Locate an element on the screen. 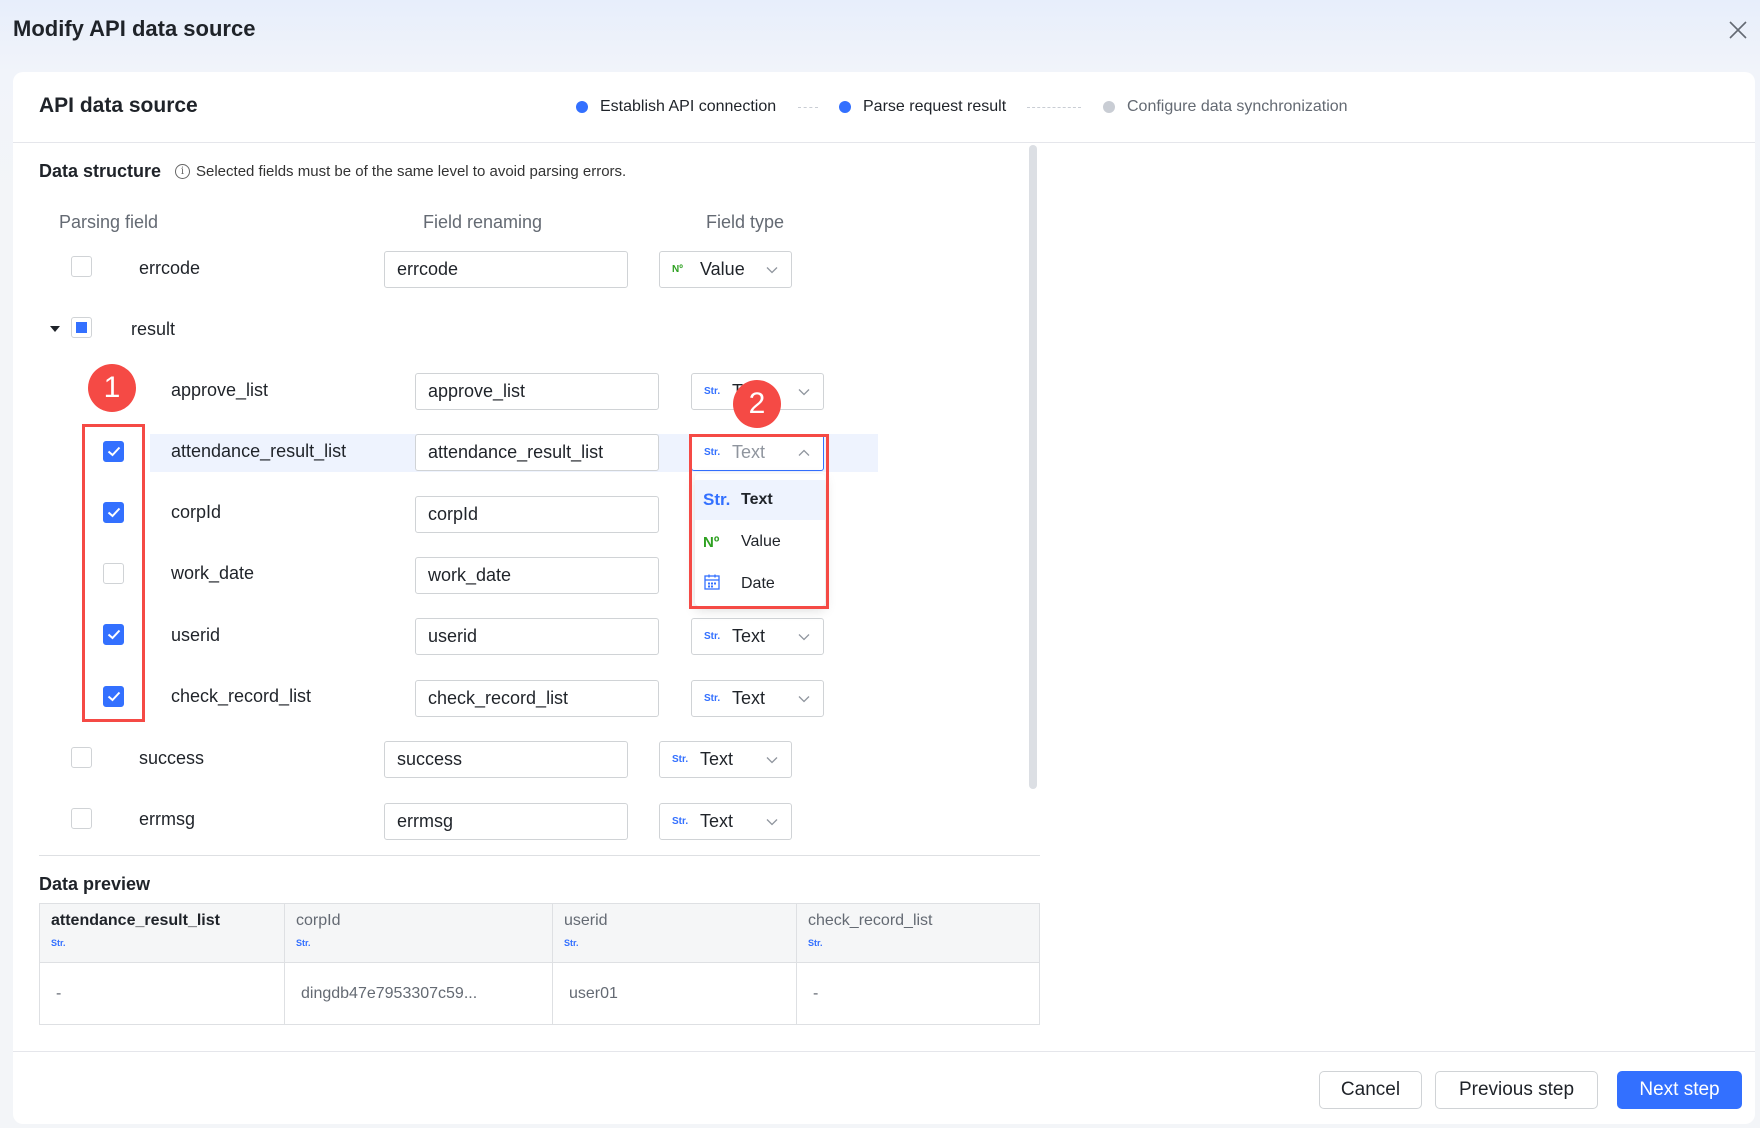  field-name-errmsg: errmsg is located at coordinates (167, 819).